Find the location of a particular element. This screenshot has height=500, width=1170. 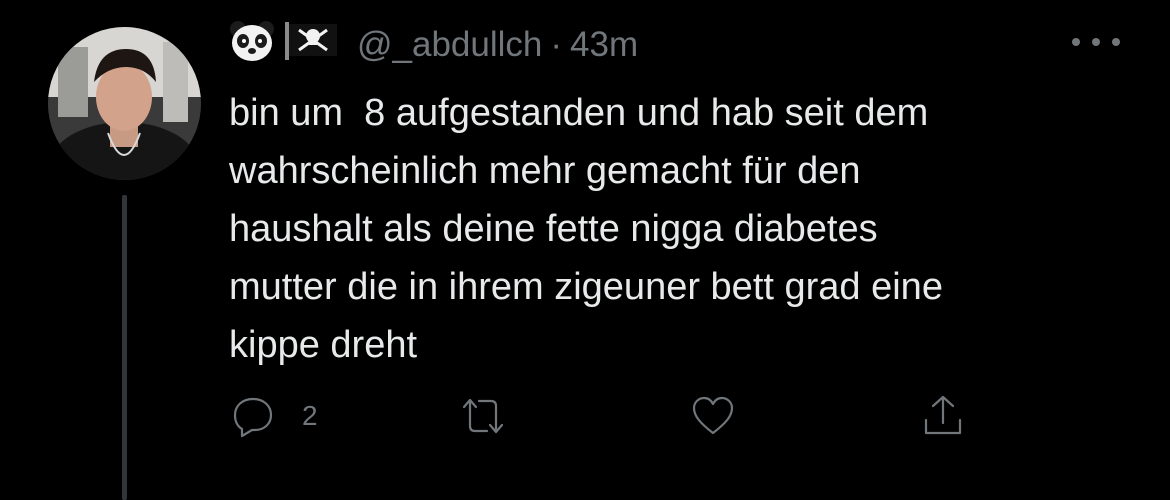

timestamp: 43m is located at coordinates (604, 45).